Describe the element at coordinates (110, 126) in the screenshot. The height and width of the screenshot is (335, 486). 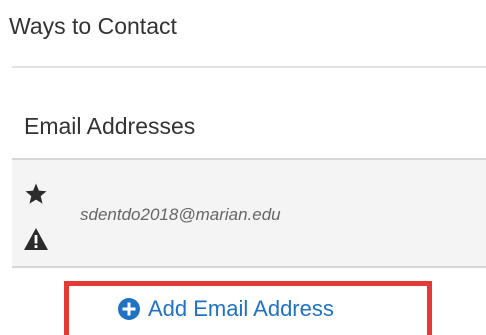
I see `email-addresses-heading: Email Addresses` at that location.